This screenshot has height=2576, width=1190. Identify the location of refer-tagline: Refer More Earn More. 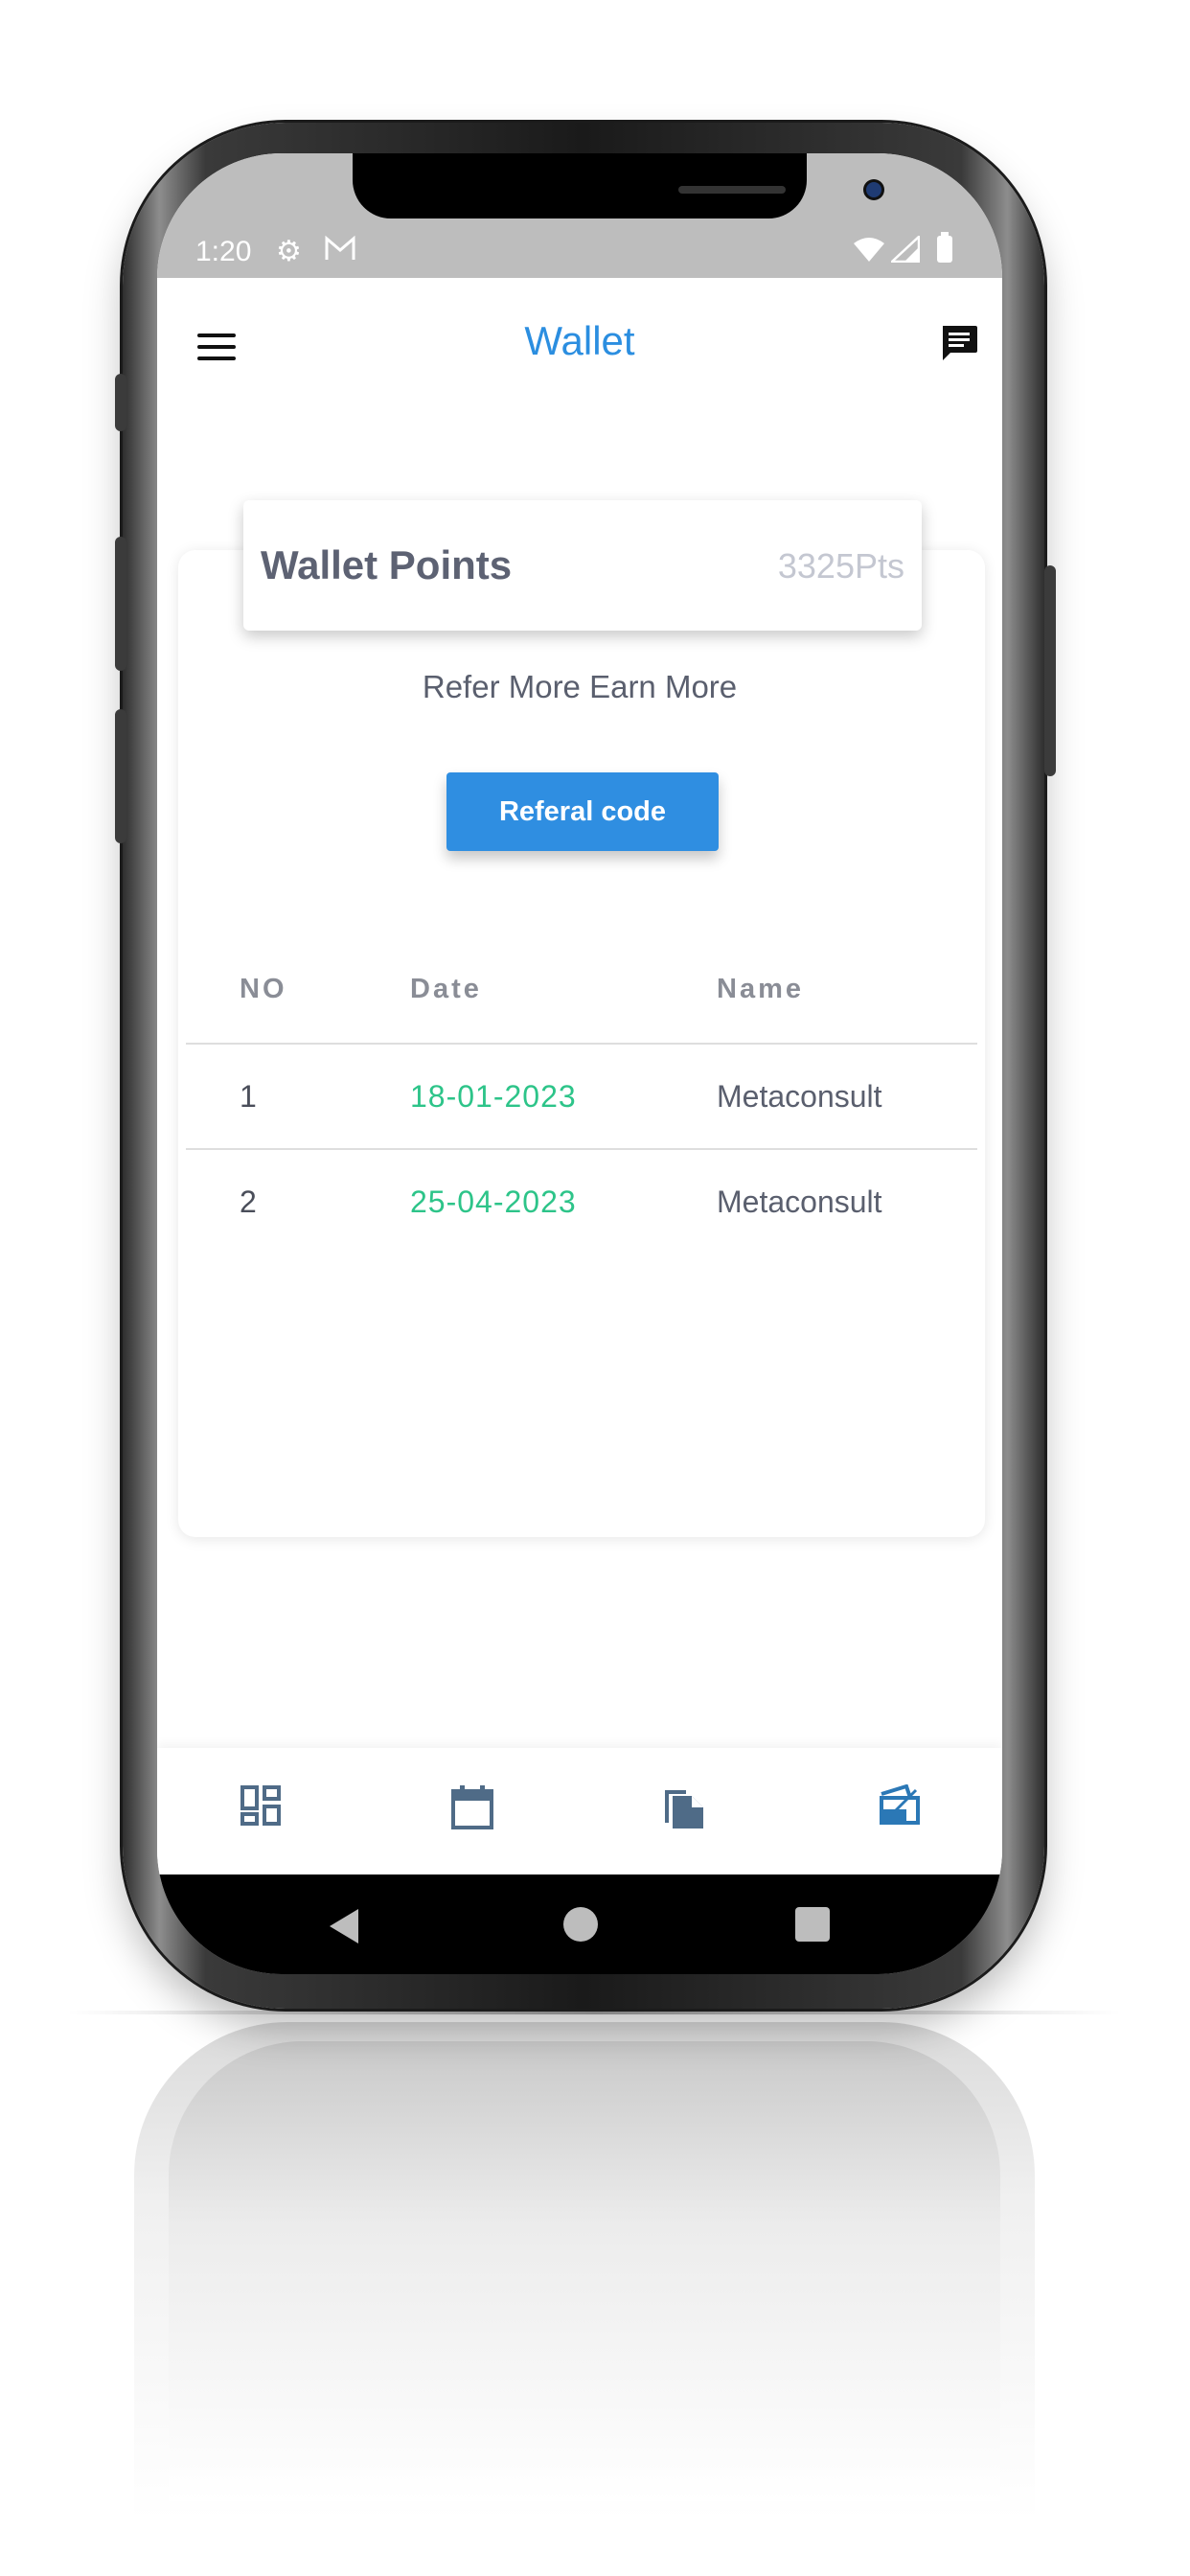
(580, 686).